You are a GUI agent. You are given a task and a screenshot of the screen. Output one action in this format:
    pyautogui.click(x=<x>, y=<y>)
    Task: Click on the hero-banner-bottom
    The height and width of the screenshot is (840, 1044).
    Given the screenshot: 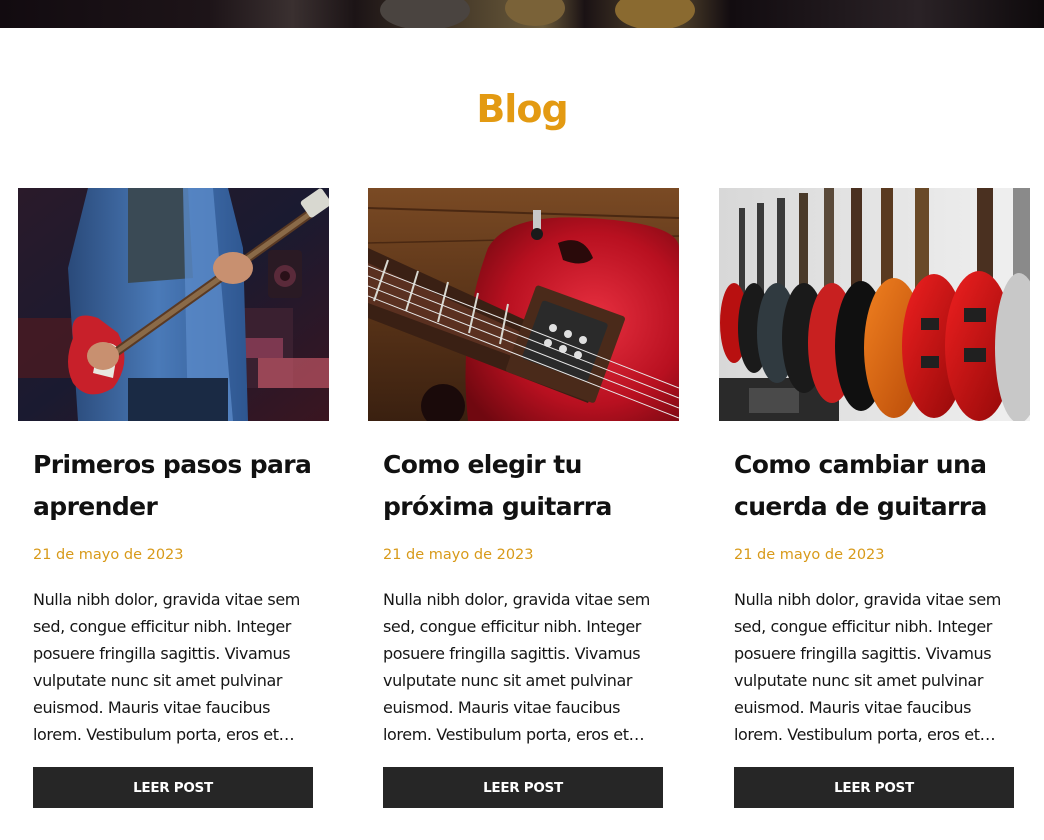 What is the action you would take?
    pyautogui.click(x=522, y=14)
    